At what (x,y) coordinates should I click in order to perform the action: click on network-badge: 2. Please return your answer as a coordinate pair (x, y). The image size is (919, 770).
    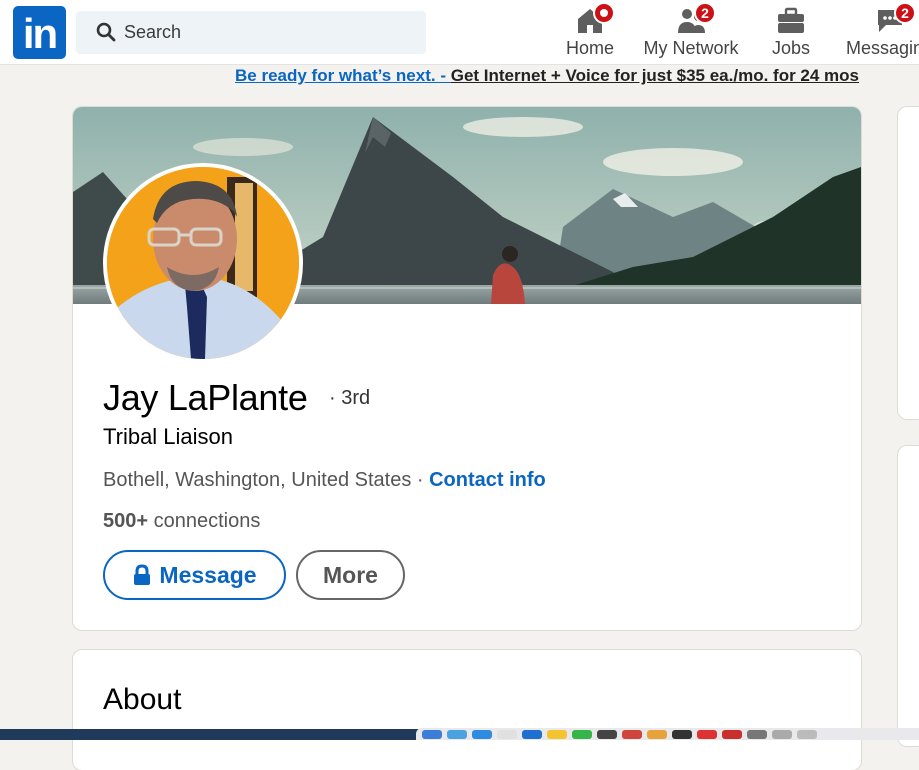
    Looking at the image, I should click on (705, 13).